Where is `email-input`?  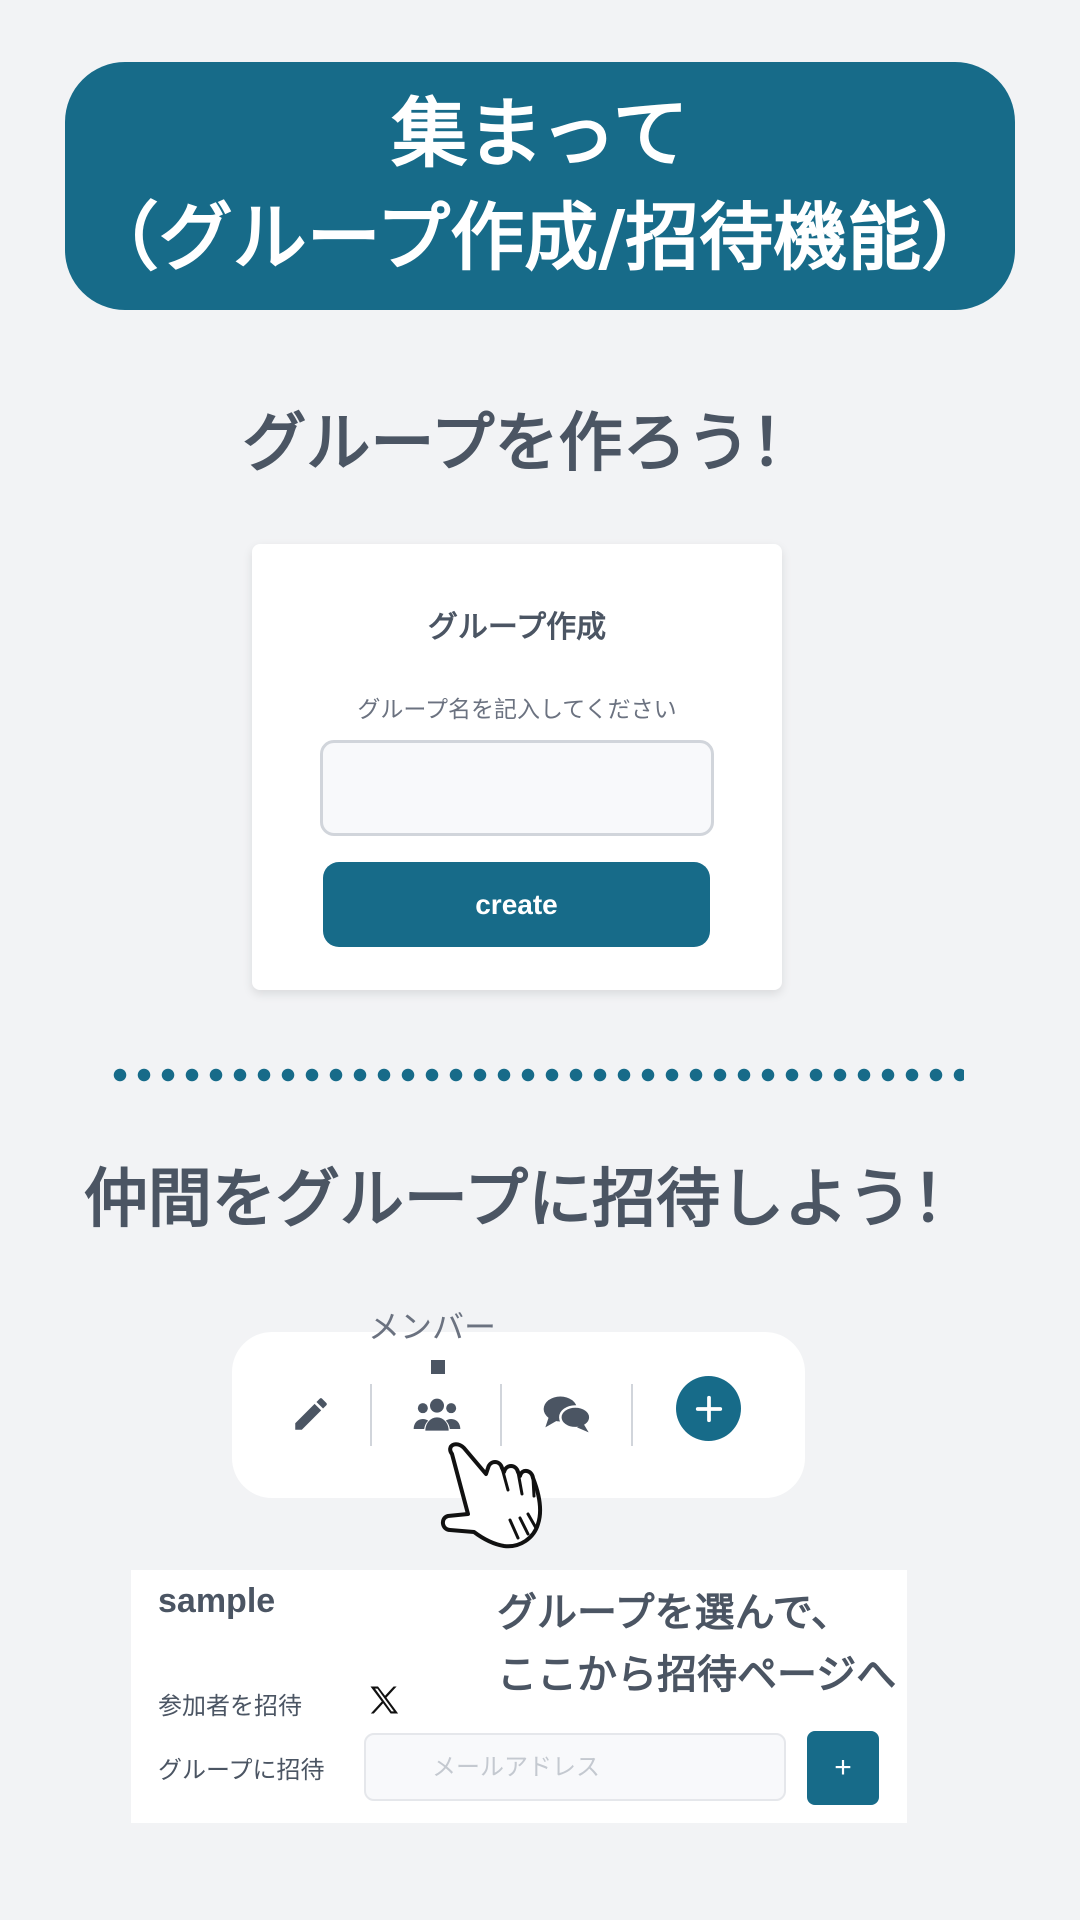
email-input is located at coordinates (575, 1767).